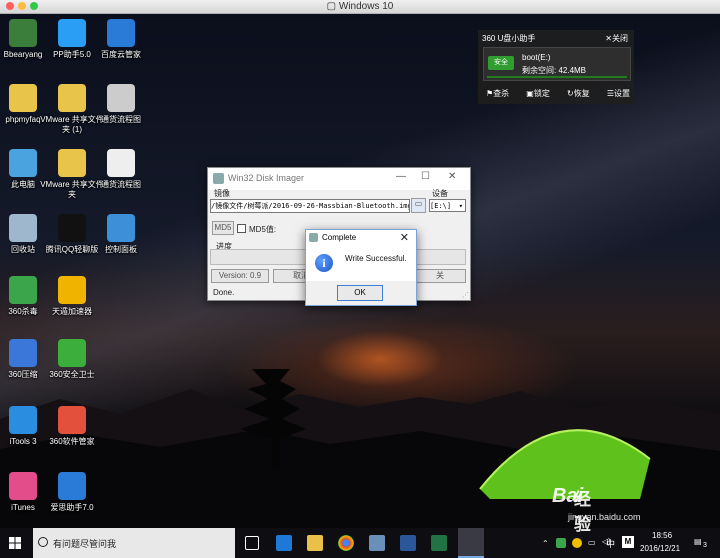 This screenshot has width=720, height=558. What do you see at coordinates (557, 64) in the screenshot?
I see `usb-drive-card: 安全 boot(E:) 剩余空间: 42.4MB` at bounding box center [557, 64].